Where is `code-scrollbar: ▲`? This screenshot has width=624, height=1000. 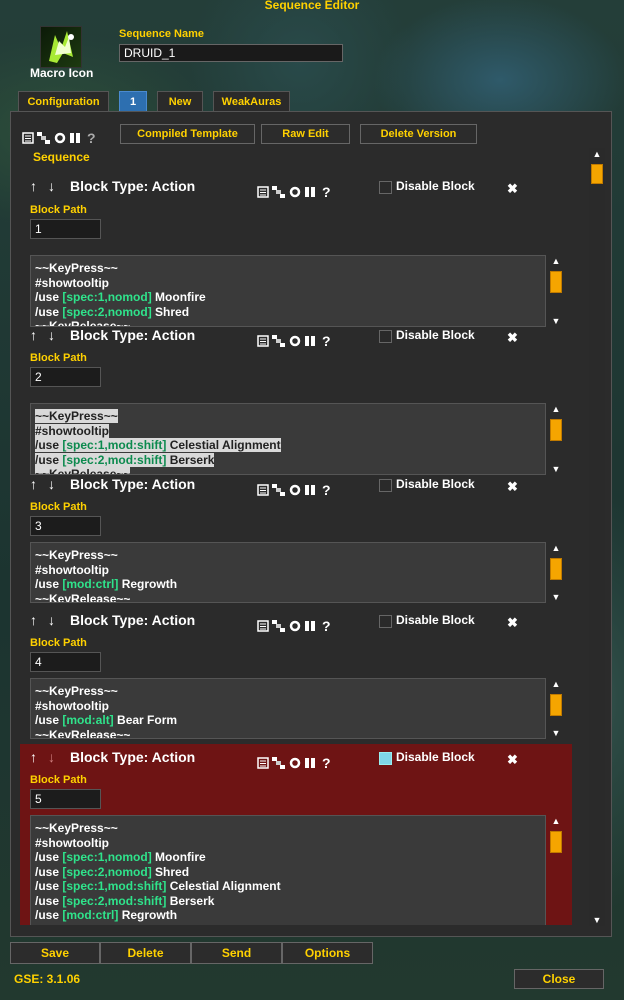 code-scrollbar: ▲ is located at coordinates (556, 870).